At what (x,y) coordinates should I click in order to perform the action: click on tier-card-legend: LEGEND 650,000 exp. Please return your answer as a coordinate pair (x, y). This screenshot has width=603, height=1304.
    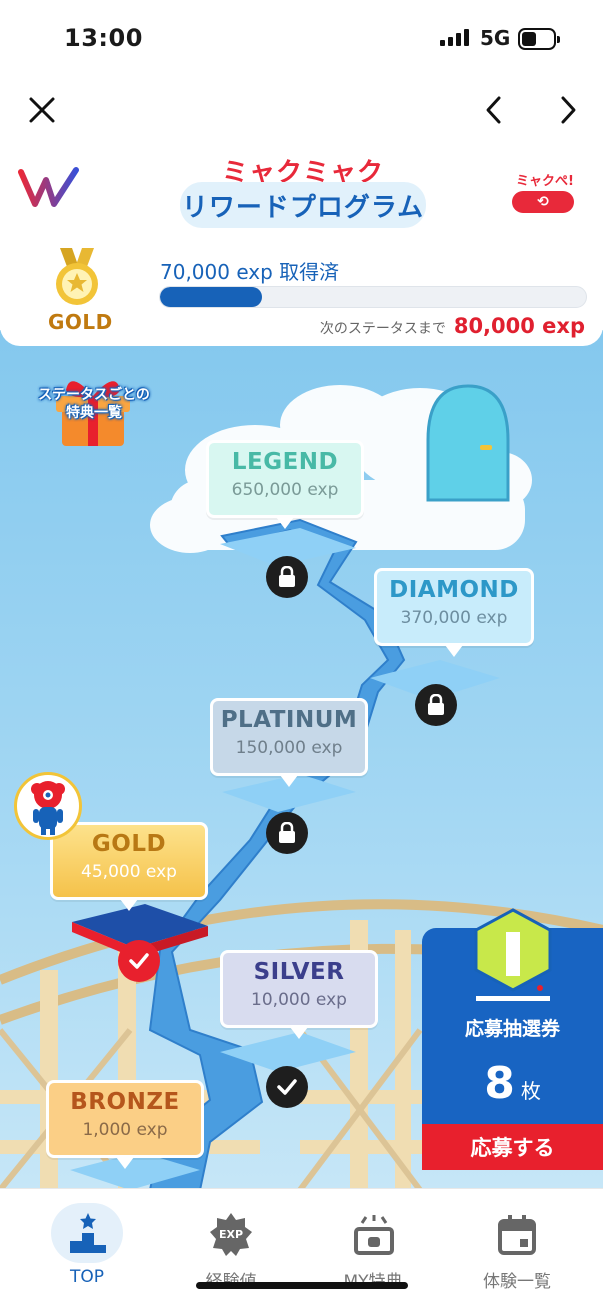
    Looking at the image, I should click on (285, 484).